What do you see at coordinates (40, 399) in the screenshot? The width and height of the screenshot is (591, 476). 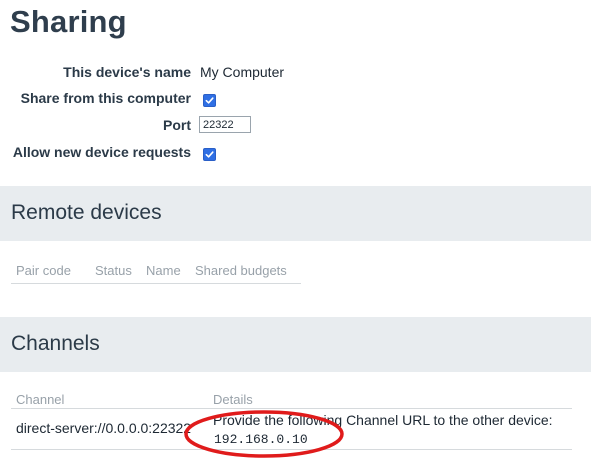 I see `col-channel: Channel` at bounding box center [40, 399].